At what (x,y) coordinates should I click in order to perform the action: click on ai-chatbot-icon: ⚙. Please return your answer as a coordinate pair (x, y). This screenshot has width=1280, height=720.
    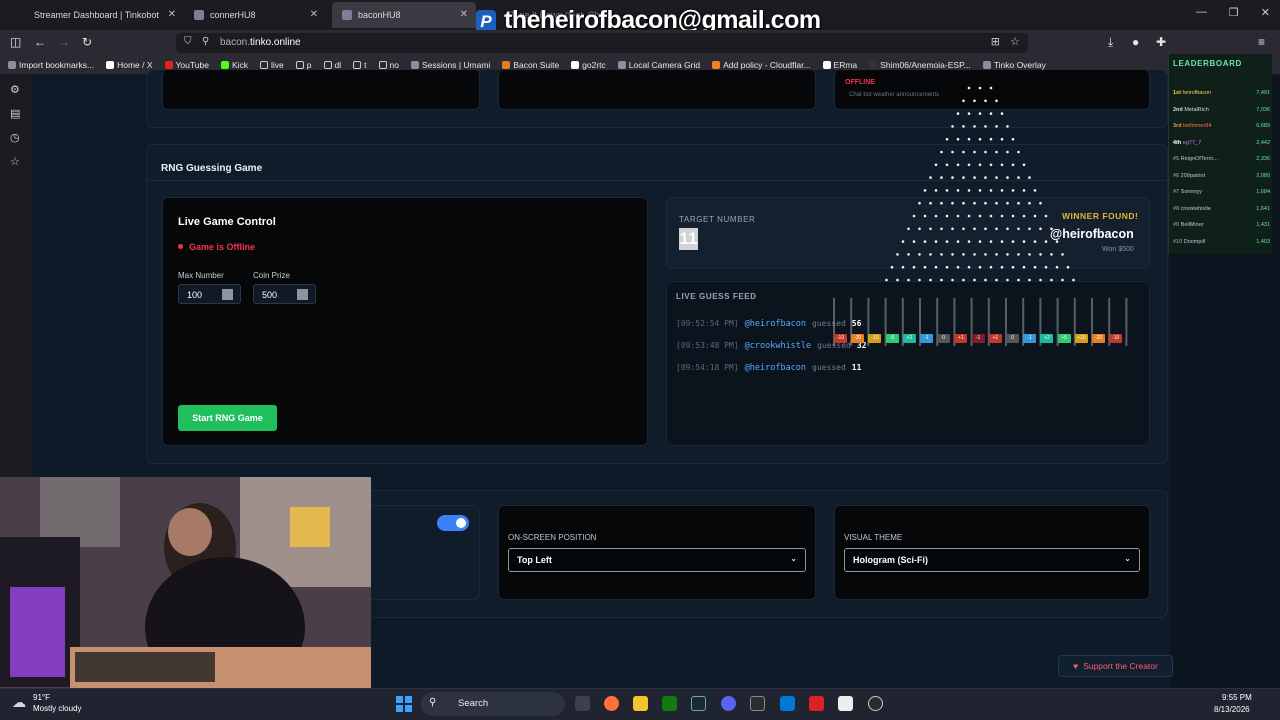
    Looking at the image, I should click on (15, 89).